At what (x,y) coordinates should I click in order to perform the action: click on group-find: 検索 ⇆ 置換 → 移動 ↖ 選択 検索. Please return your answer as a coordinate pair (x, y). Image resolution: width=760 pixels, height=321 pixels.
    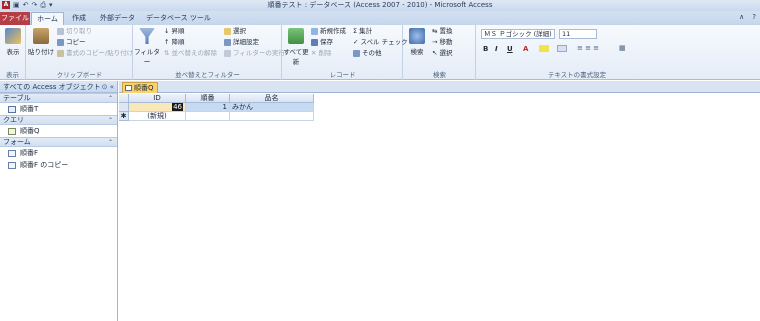
    Looking at the image, I should click on (440, 52).